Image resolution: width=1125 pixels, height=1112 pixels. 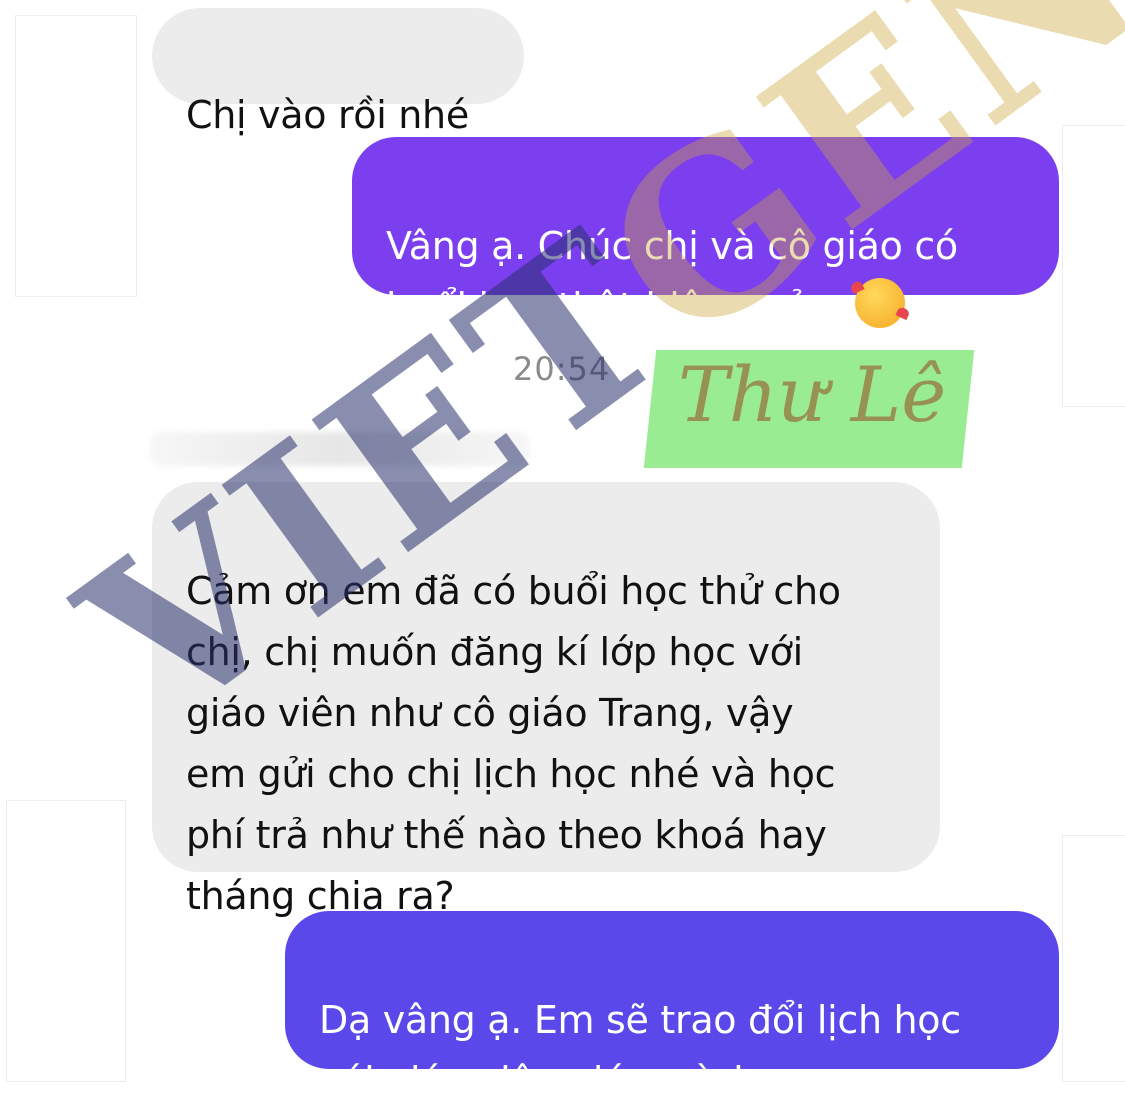 What do you see at coordinates (562, 369) in the screenshot?
I see `message-timestamp: 20:54` at bounding box center [562, 369].